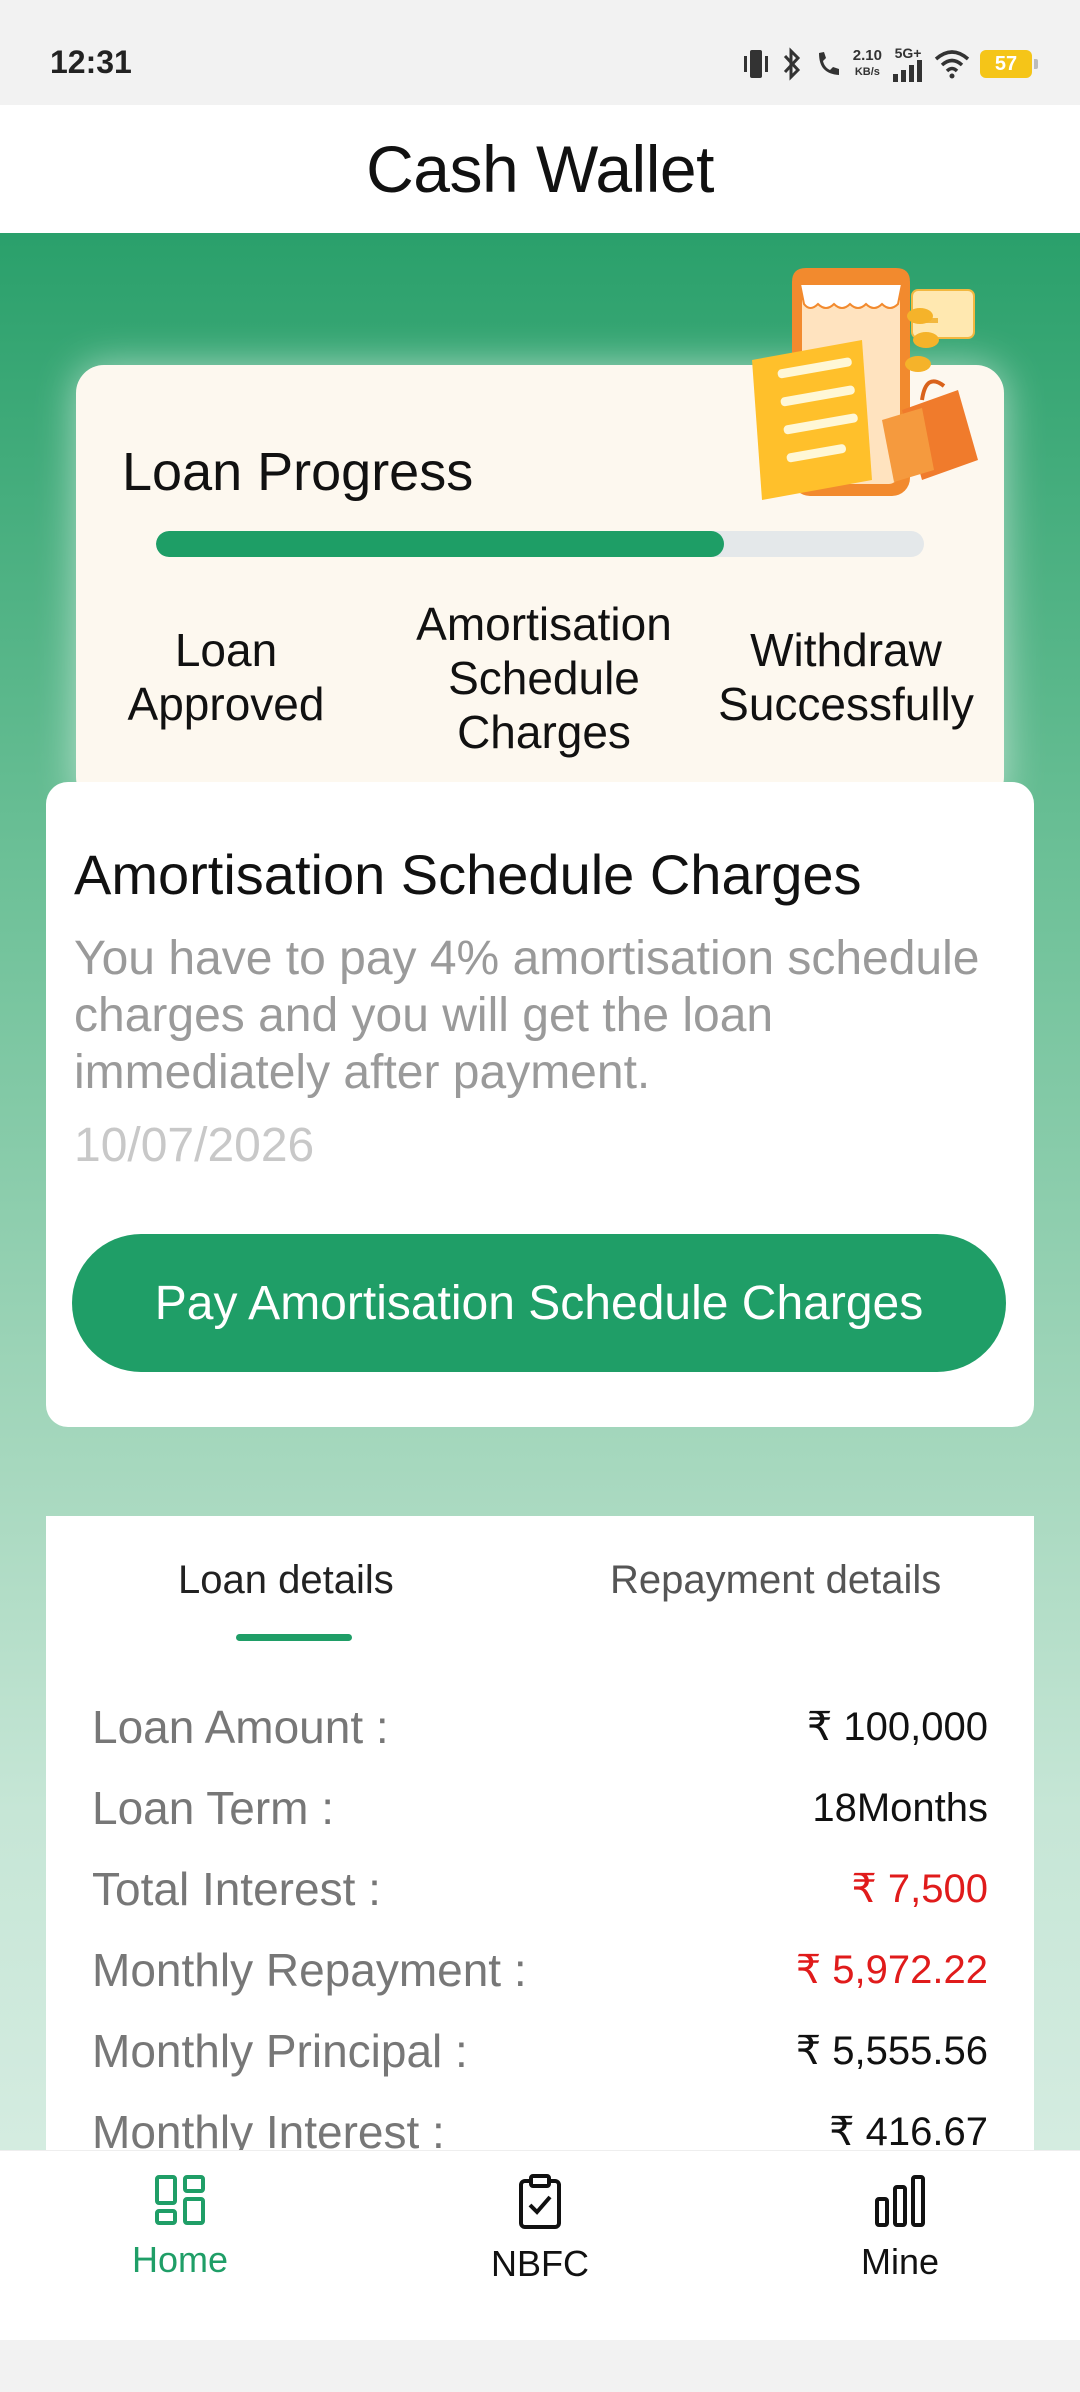 The width and height of the screenshot is (1080, 2392). Describe the element at coordinates (900, 2201) in the screenshot. I see `bar-chart-icon` at that location.